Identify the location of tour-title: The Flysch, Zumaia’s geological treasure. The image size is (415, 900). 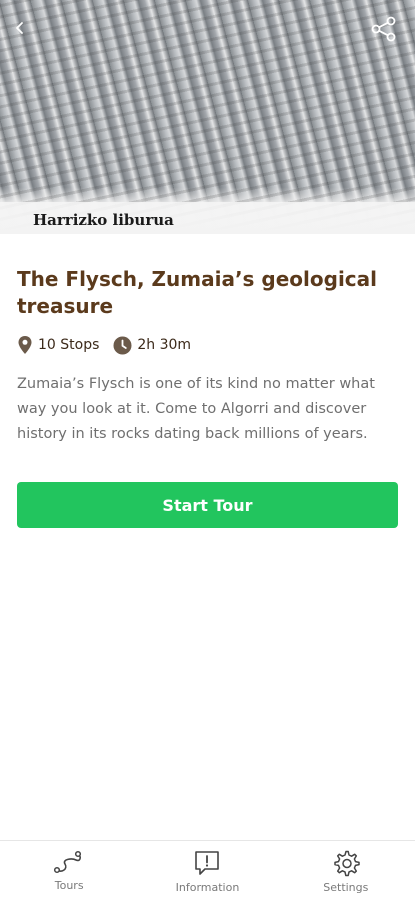
(197, 292).